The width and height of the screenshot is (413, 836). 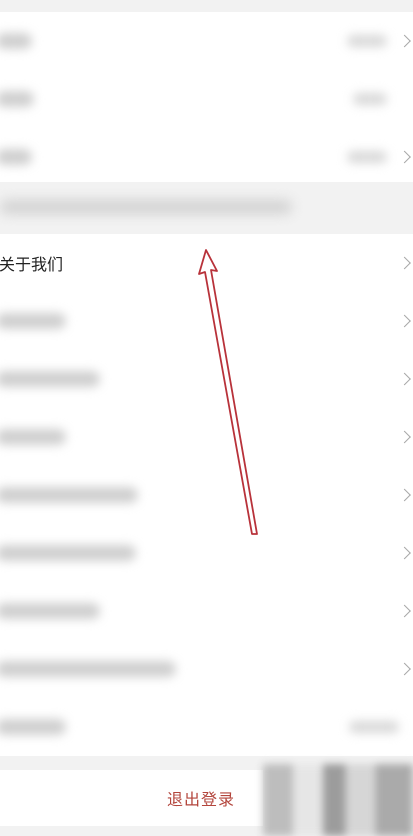 I want to click on about-us-row: 关于我们, so click(x=206, y=263).